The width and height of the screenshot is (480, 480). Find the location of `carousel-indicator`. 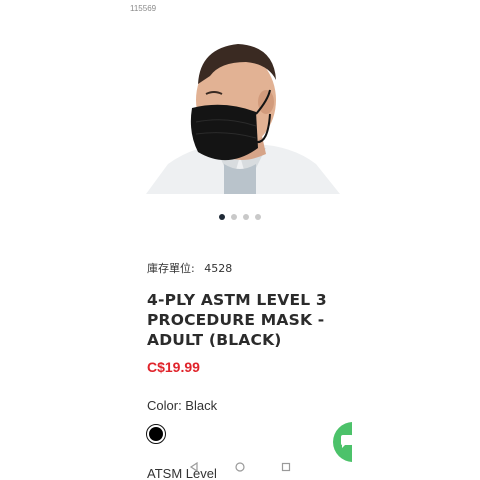

carousel-indicator is located at coordinates (240, 217).